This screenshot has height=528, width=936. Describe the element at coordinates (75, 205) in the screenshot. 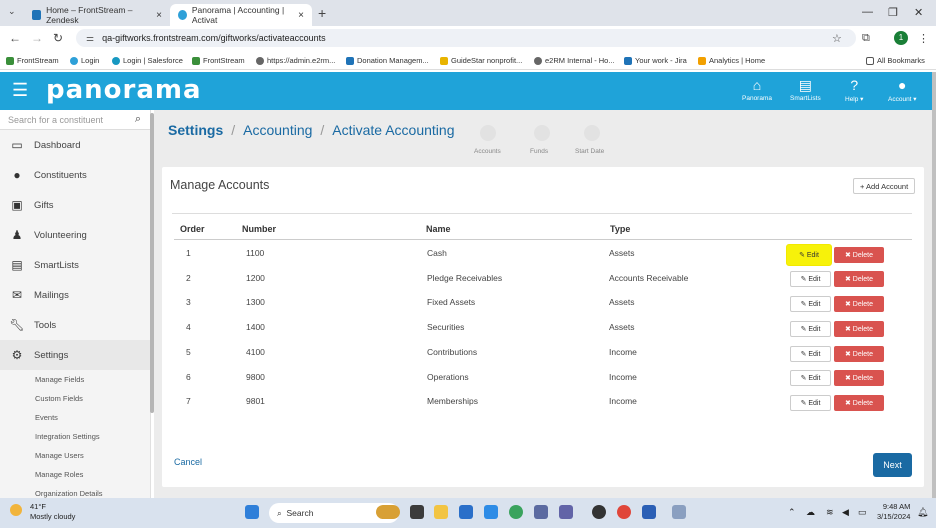

I see `sidebar-item-gifts: ▣ Gifts` at that location.